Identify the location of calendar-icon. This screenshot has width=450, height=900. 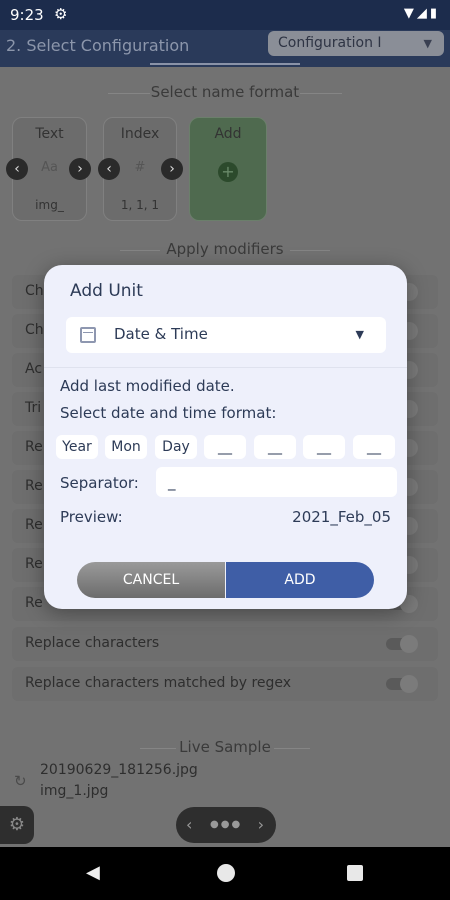
(88, 335).